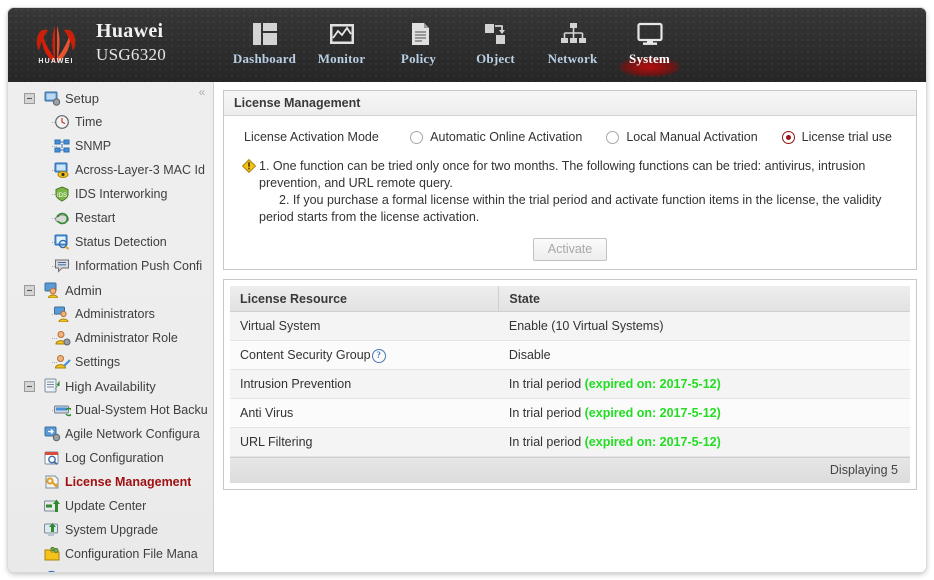  Describe the element at coordinates (62, 218) in the screenshot. I see `restart-icon` at that location.